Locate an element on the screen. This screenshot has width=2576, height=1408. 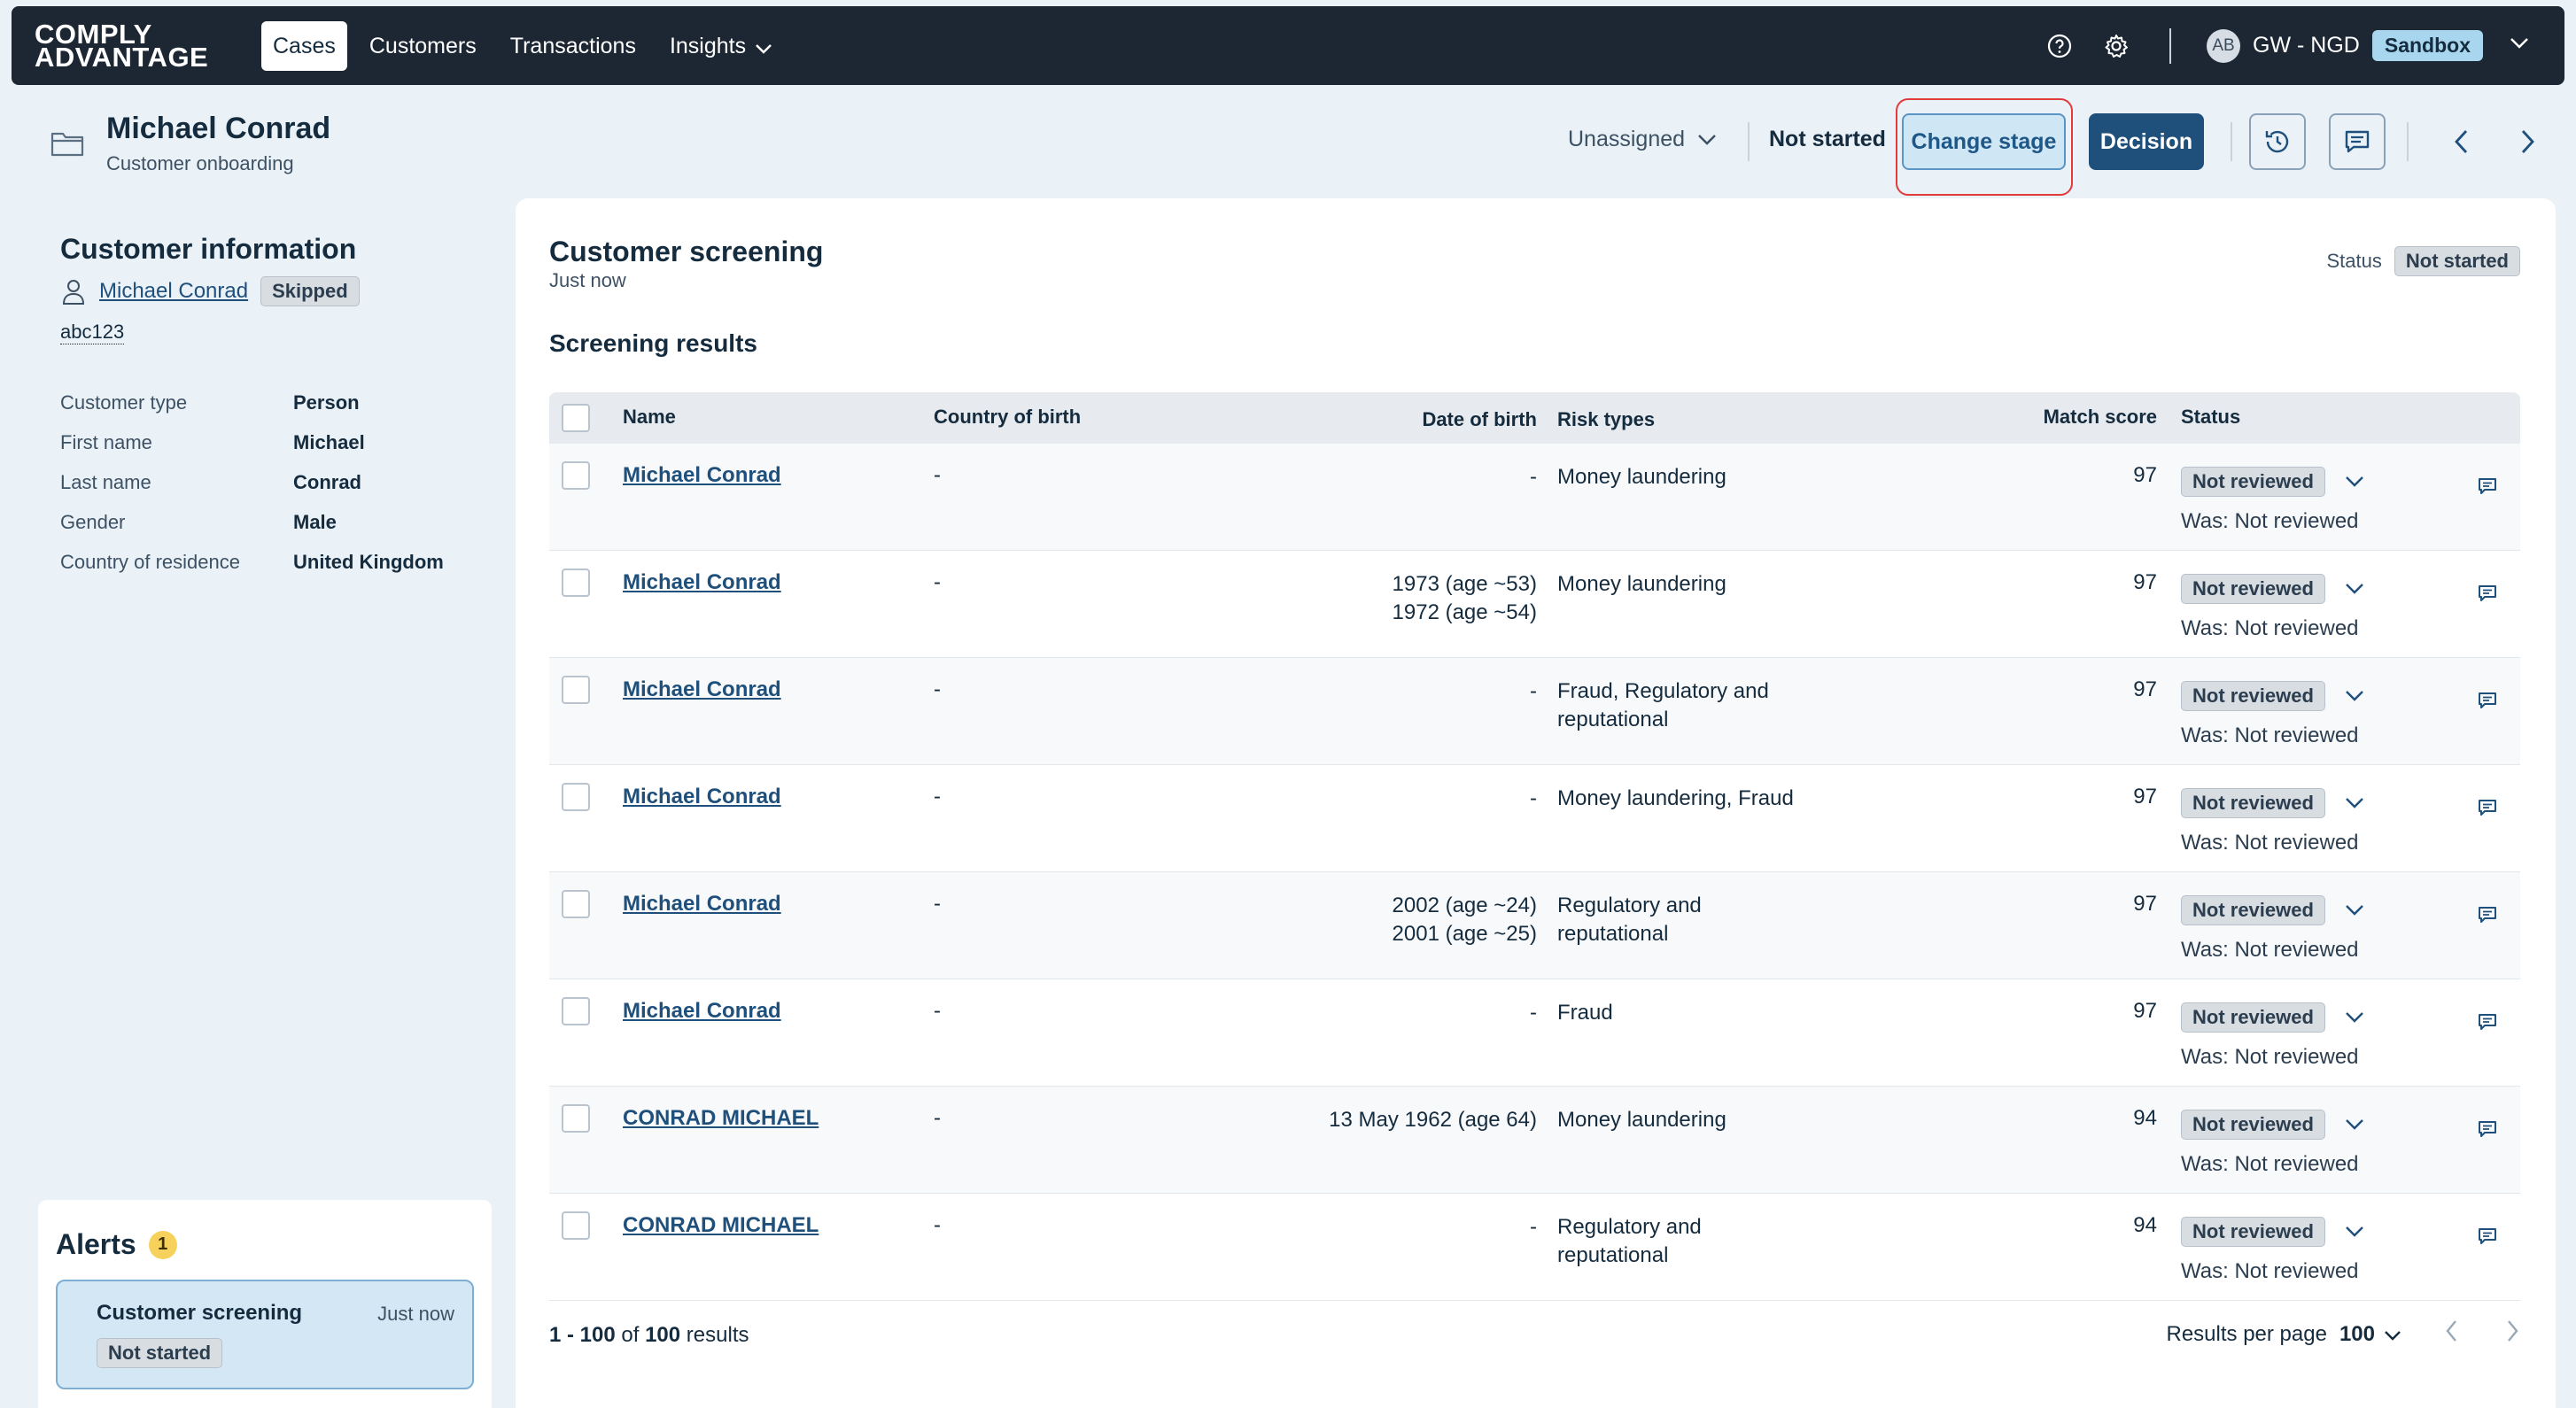
previous-page-button is located at coordinates (2451, 1334).